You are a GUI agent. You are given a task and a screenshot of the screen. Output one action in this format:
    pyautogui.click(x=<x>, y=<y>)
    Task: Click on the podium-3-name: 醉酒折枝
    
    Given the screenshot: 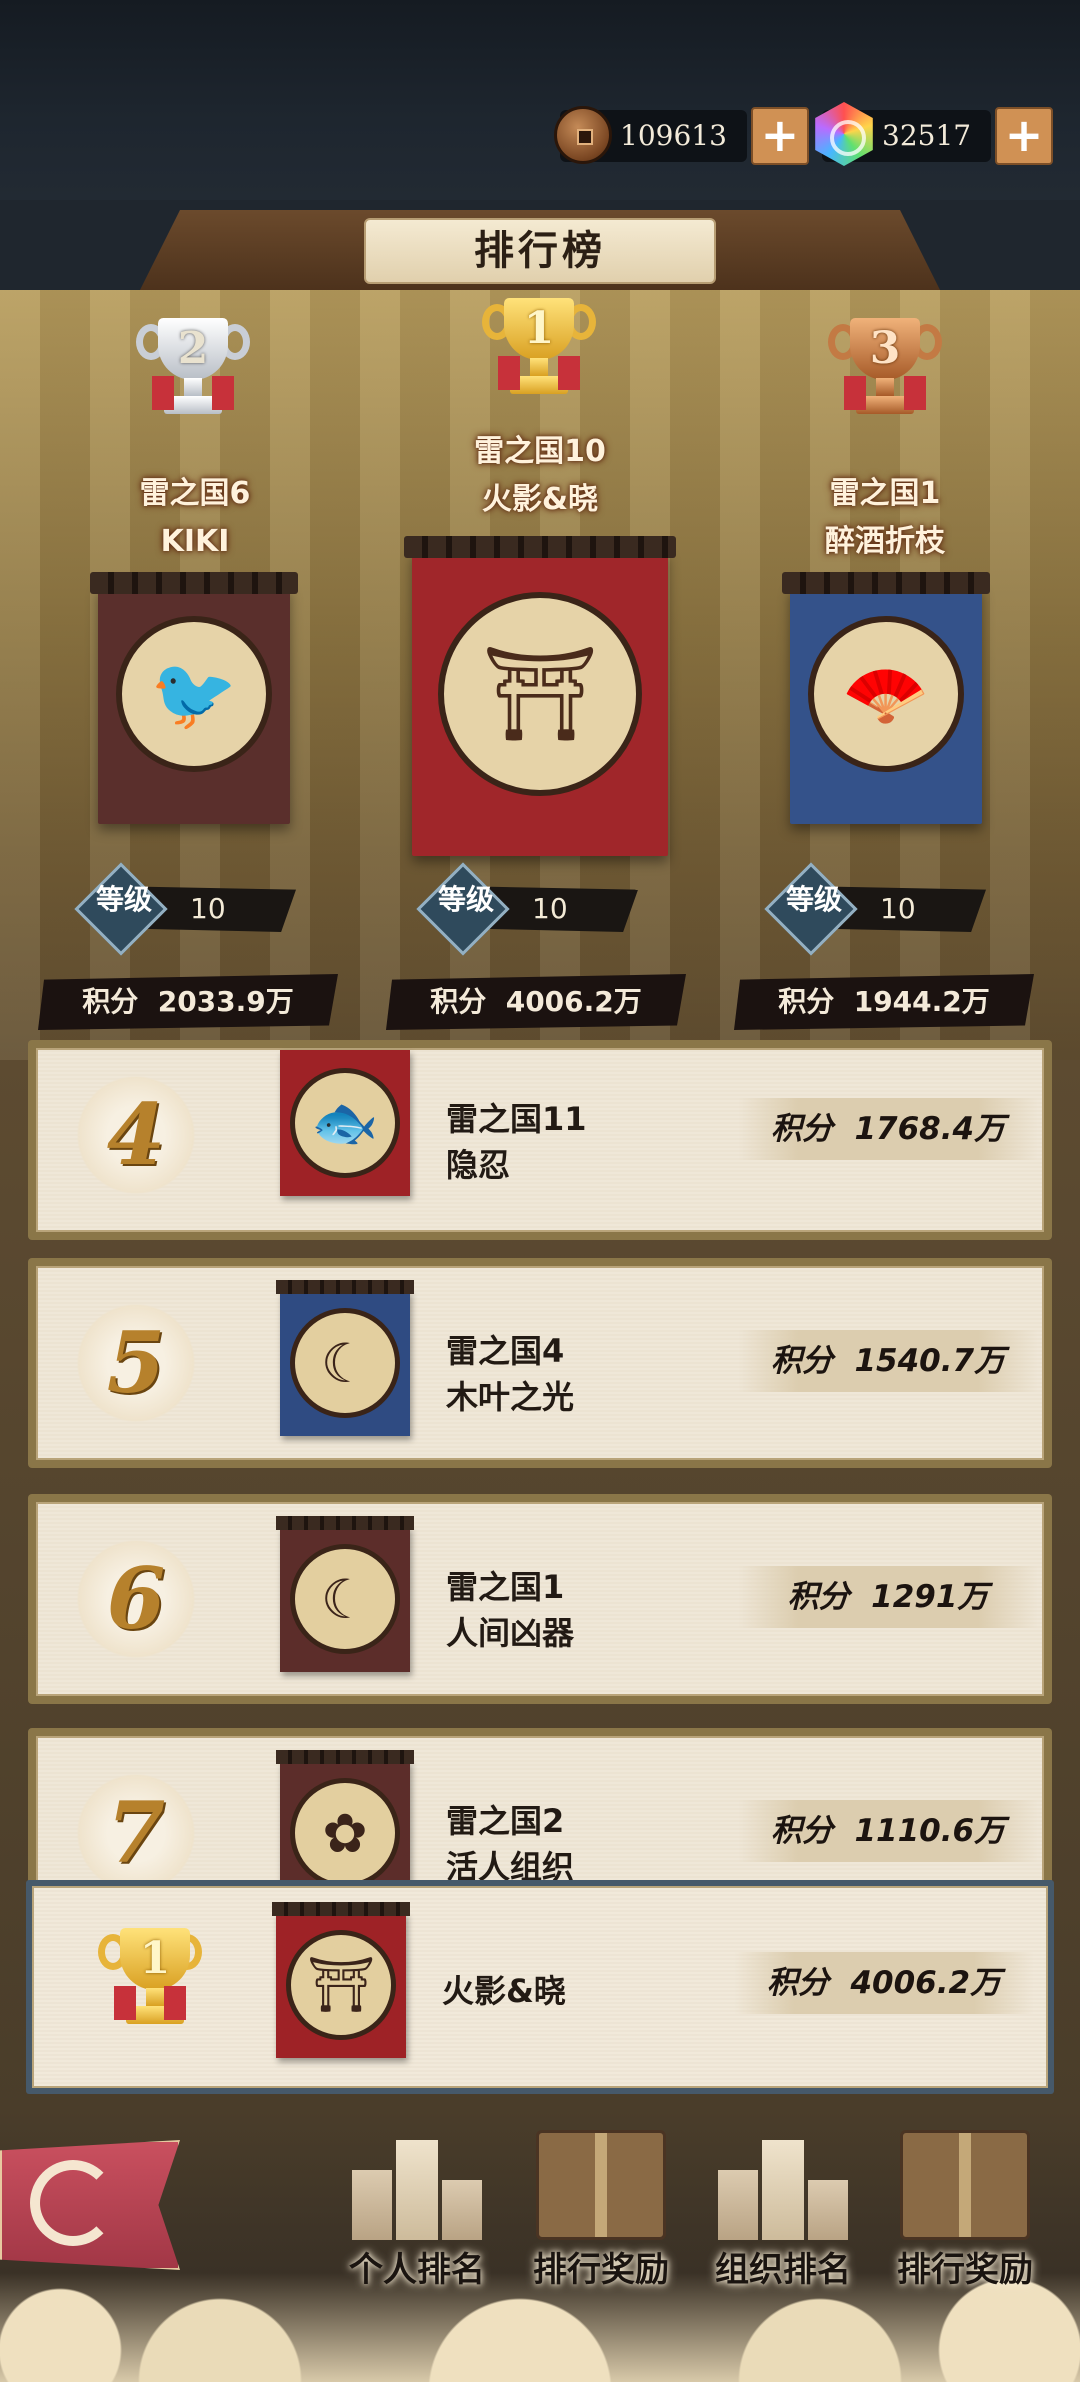 What is the action you would take?
    pyautogui.click(x=885, y=541)
    